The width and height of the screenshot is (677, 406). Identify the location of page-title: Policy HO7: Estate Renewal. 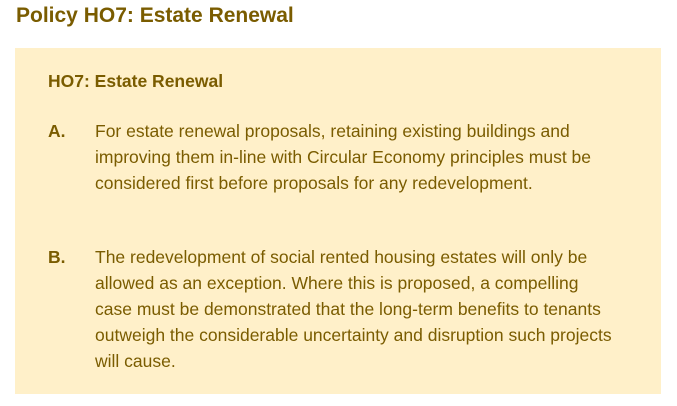
(155, 15).